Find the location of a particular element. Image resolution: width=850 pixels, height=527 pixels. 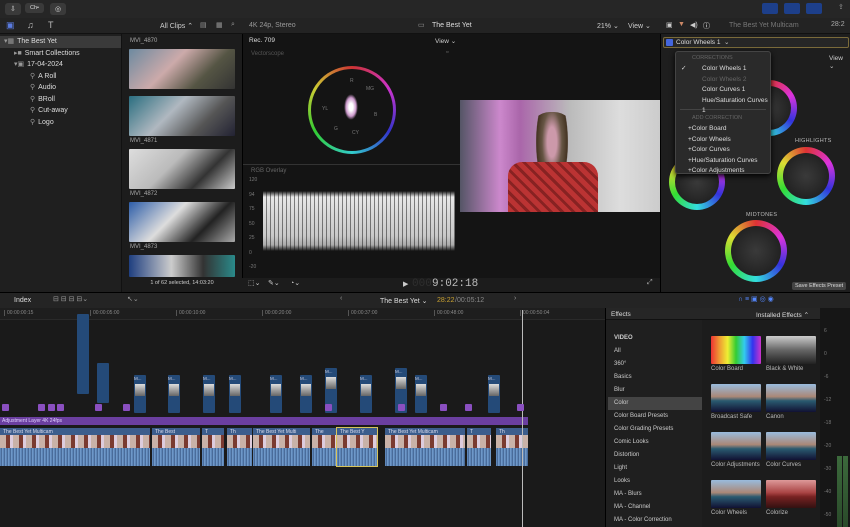

effect-item: Color Board is located at coordinates (736, 354).